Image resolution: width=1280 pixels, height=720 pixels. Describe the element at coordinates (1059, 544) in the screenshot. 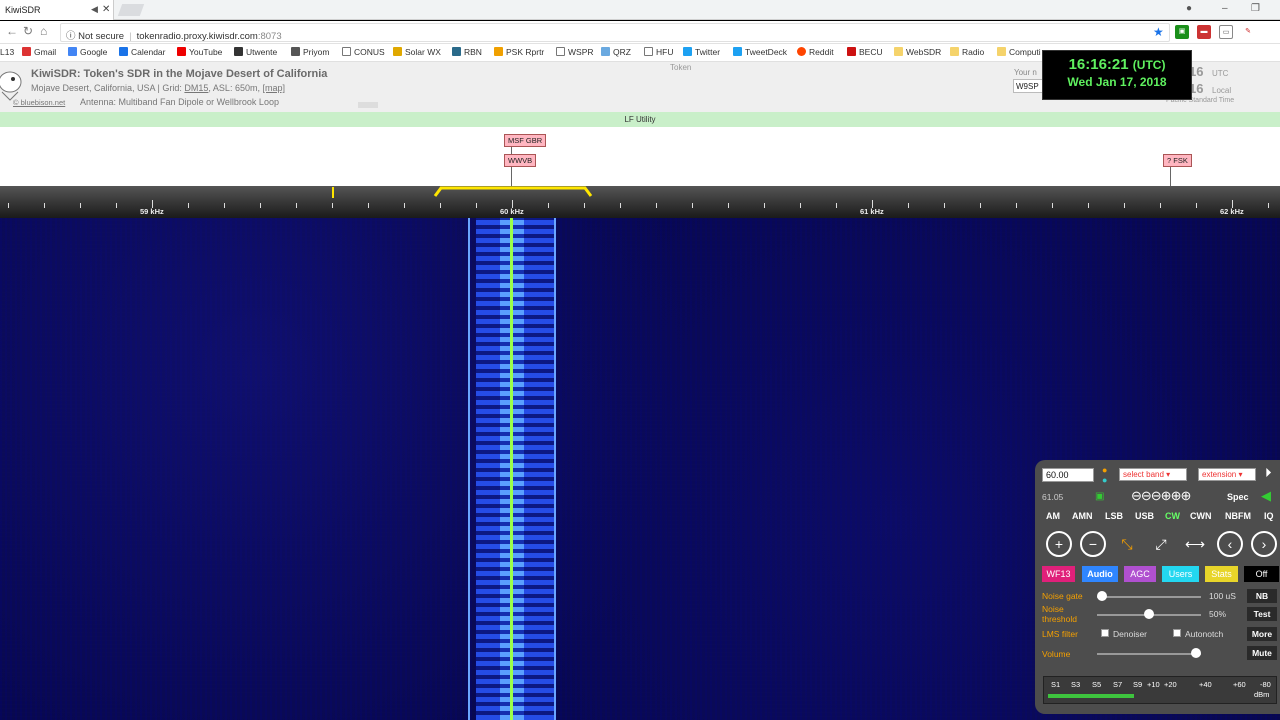

I see `zoom-in-icon: +` at that location.